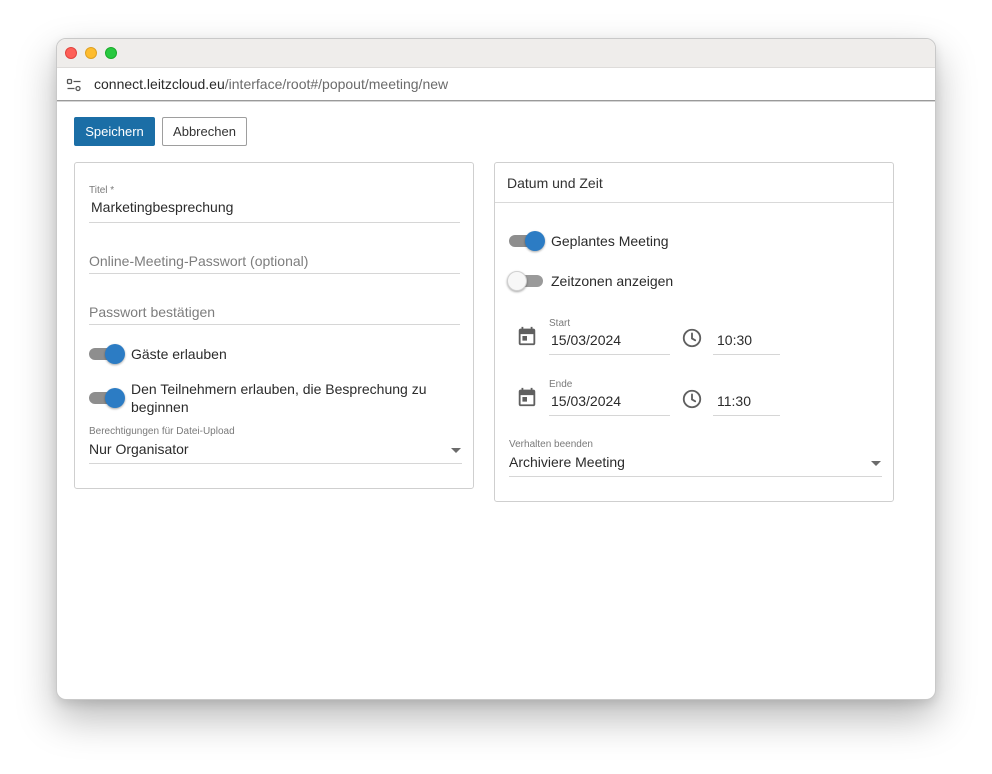 This screenshot has height=774, width=992. Describe the element at coordinates (162, 431) in the screenshot. I see `upload-permission-label: Berechtigungen für Datei-Upload` at that location.